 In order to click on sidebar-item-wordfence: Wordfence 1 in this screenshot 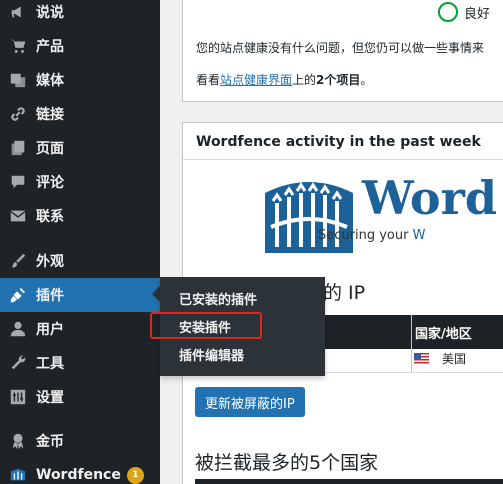, I will do `click(80, 471)`.